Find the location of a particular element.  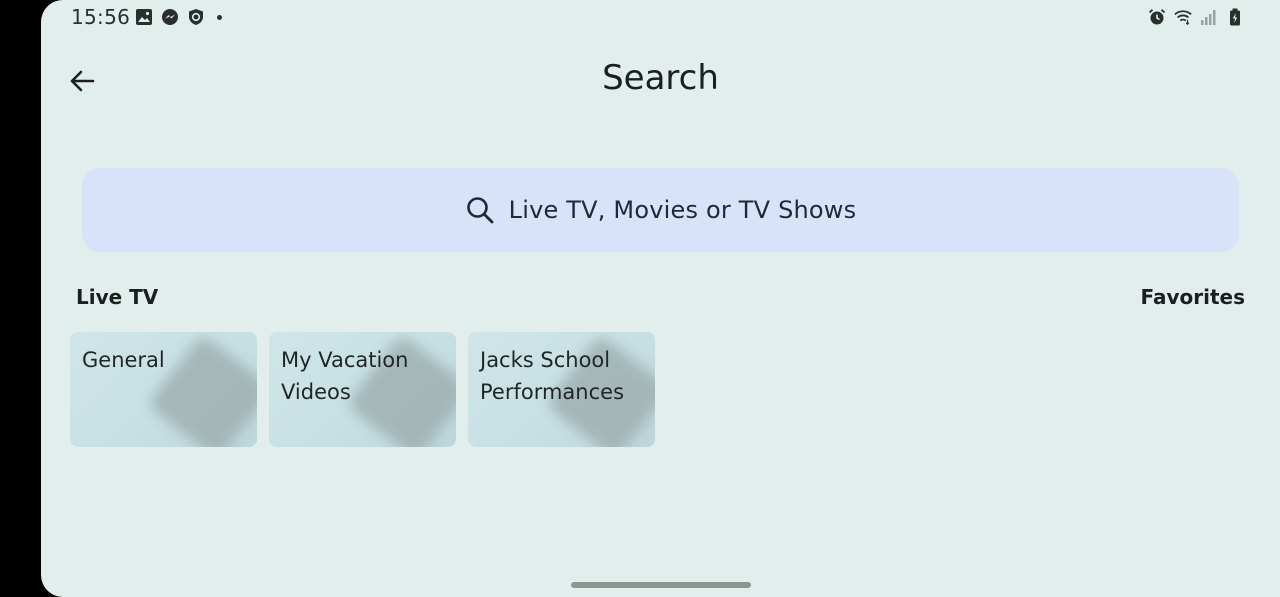

battery-icon is located at coordinates (1235, 17).